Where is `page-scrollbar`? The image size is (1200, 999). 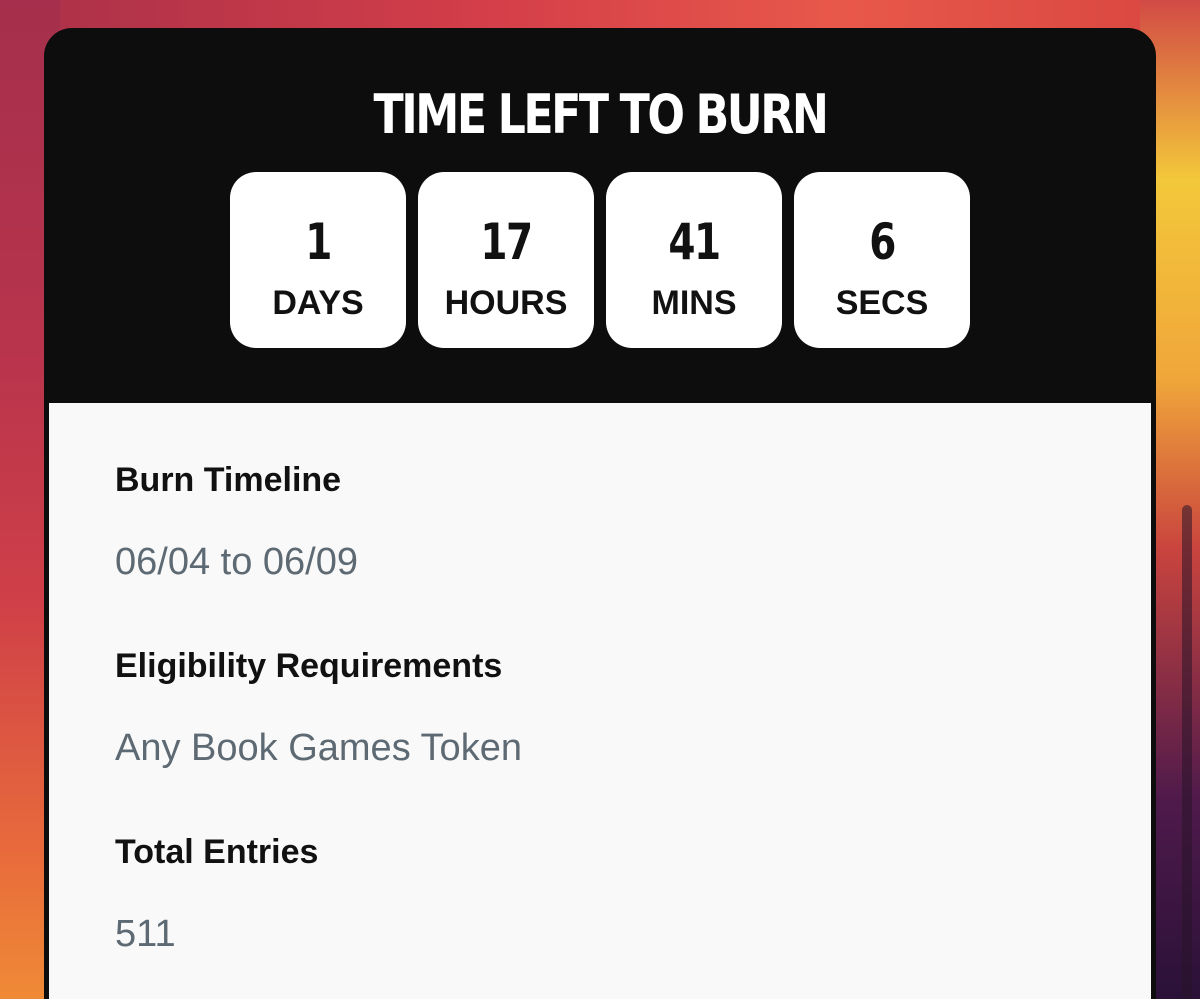
page-scrollbar is located at coordinates (1187, 752).